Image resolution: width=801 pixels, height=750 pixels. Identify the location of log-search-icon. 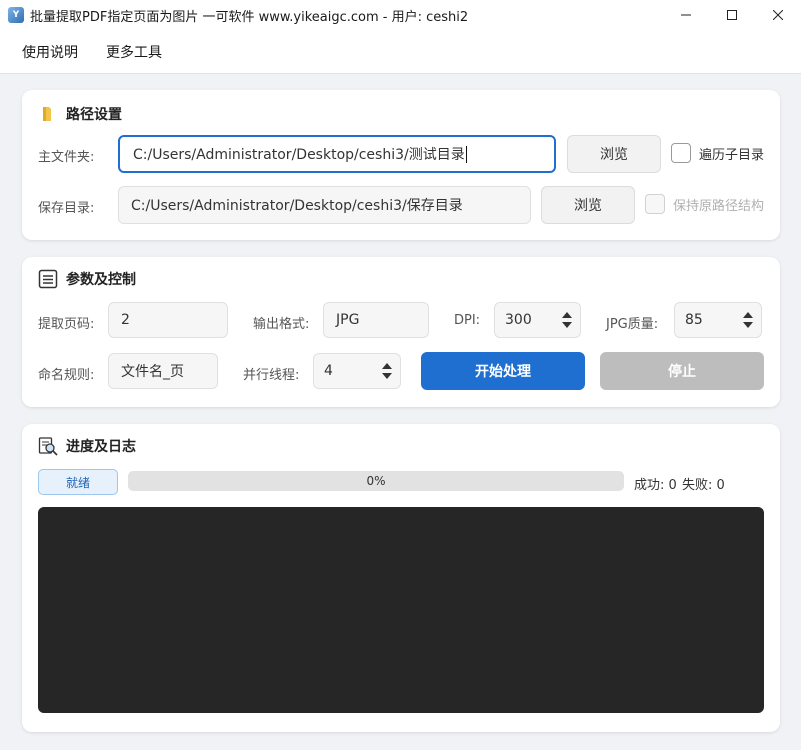
(48, 446).